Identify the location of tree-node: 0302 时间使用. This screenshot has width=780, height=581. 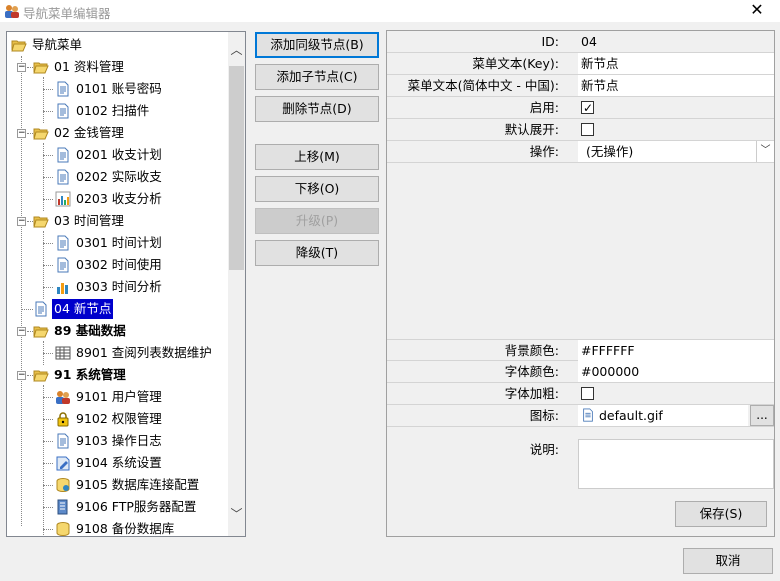
(109, 265).